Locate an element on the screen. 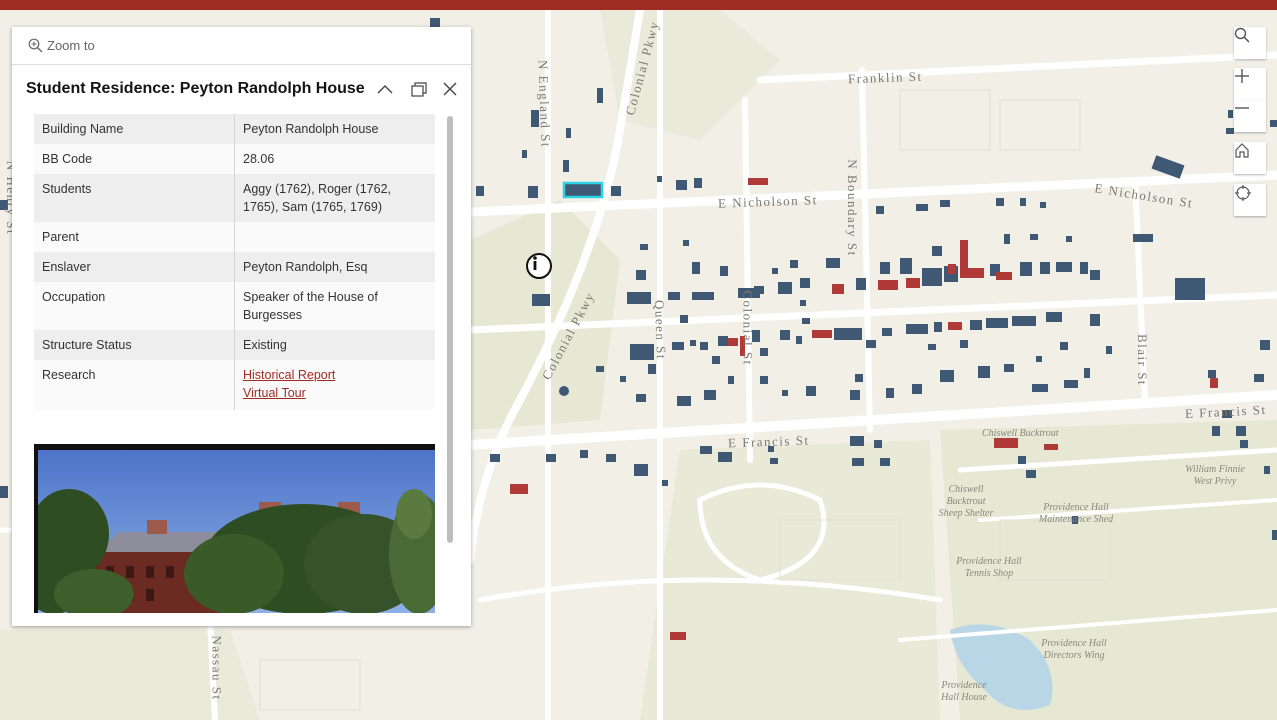  collapse-button is located at coordinates (385, 89).